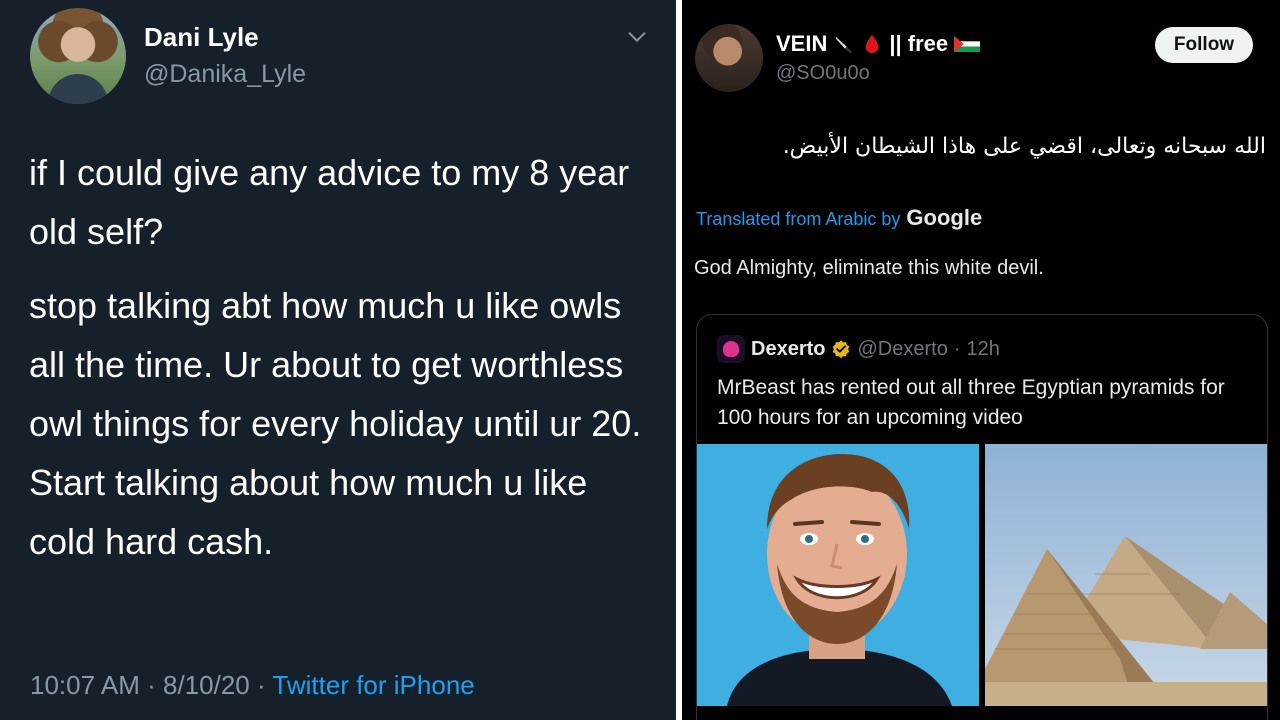 The image size is (1280, 720). What do you see at coordinates (731, 349) in the screenshot?
I see `dexerto-logo-icon` at bounding box center [731, 349].